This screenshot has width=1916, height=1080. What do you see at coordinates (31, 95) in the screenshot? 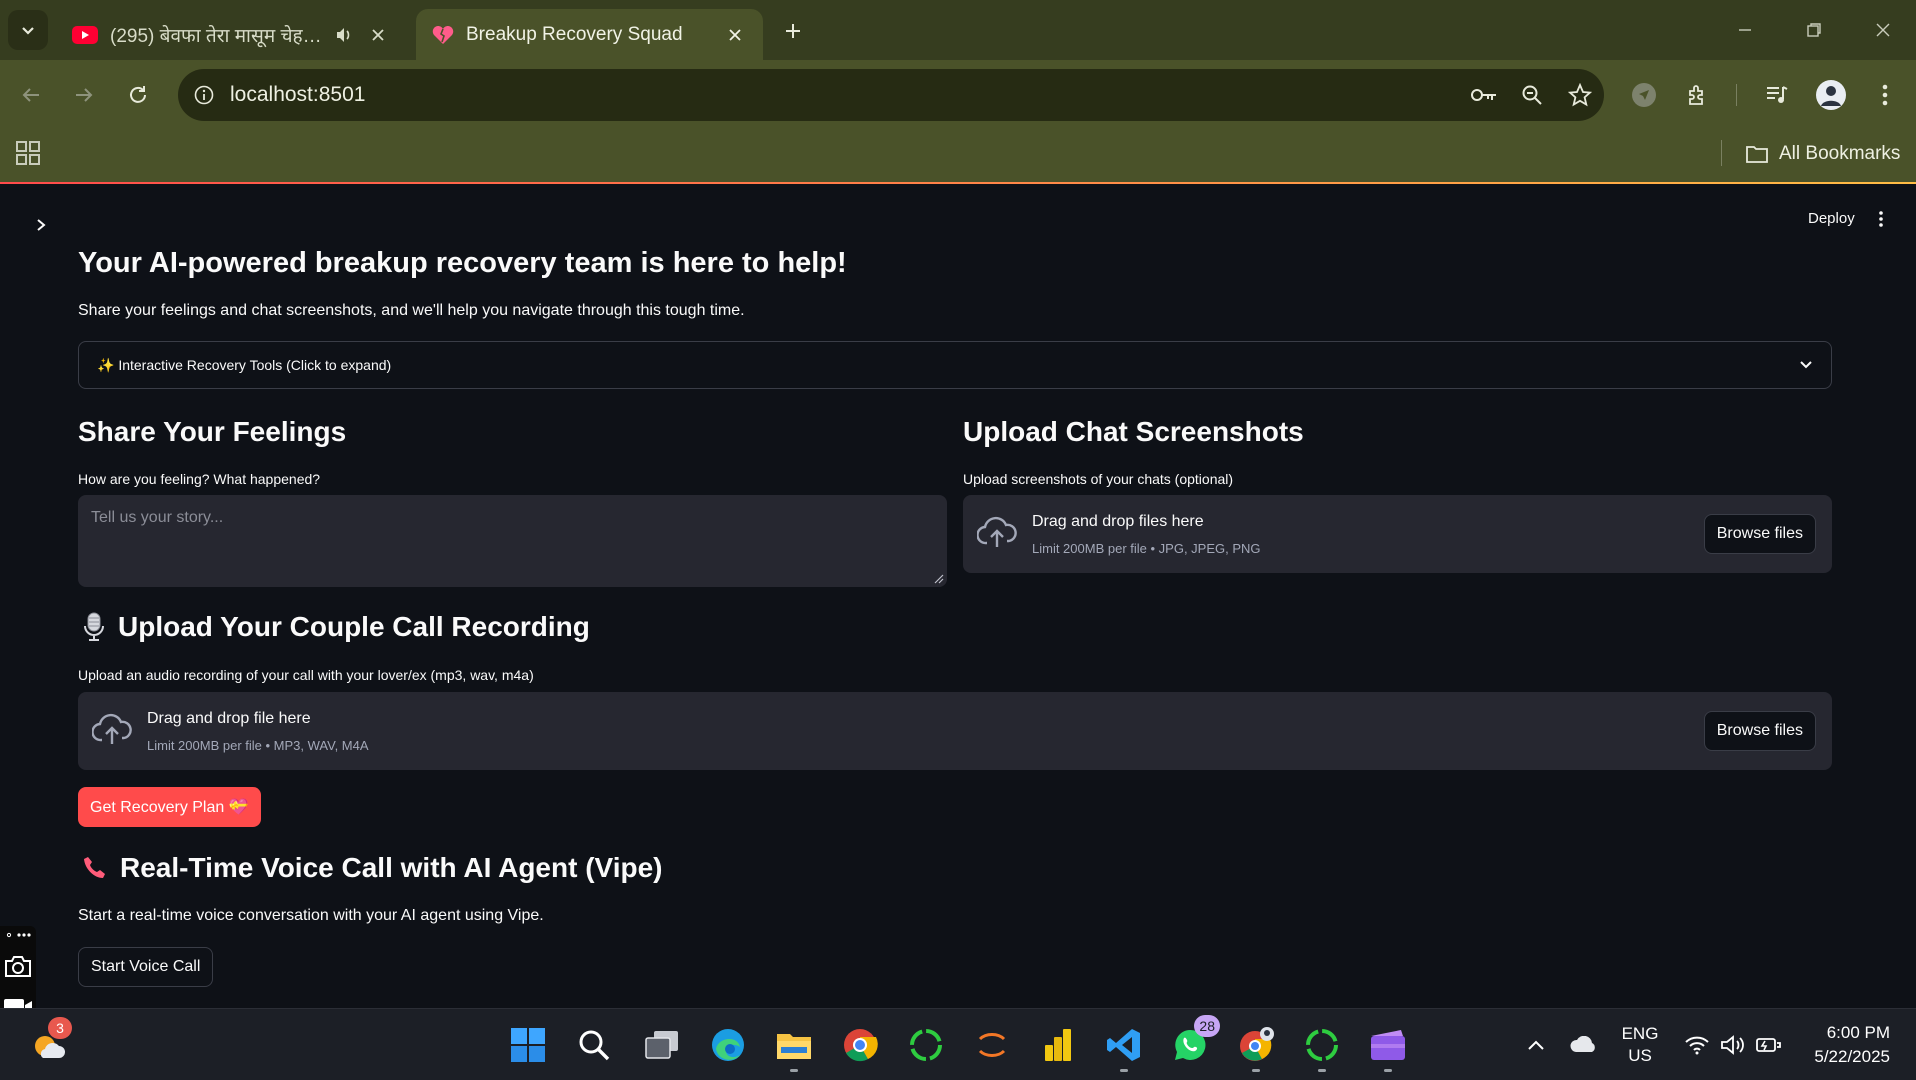
I see `back-button` at bounding box center [31, 95].